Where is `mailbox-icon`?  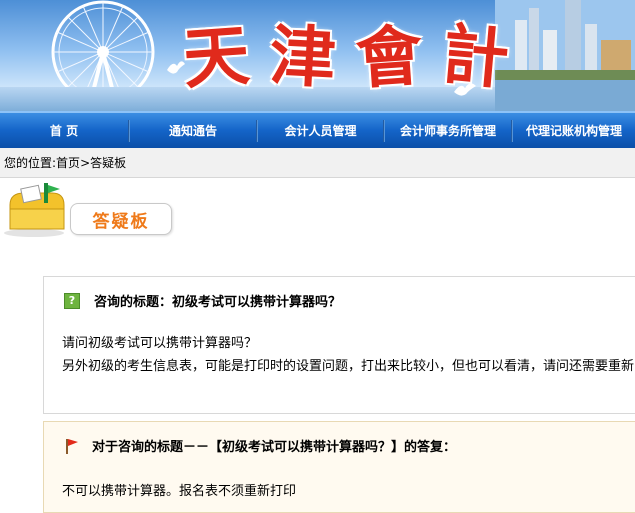 mailbox-icon is located at coordinates (34, 210).